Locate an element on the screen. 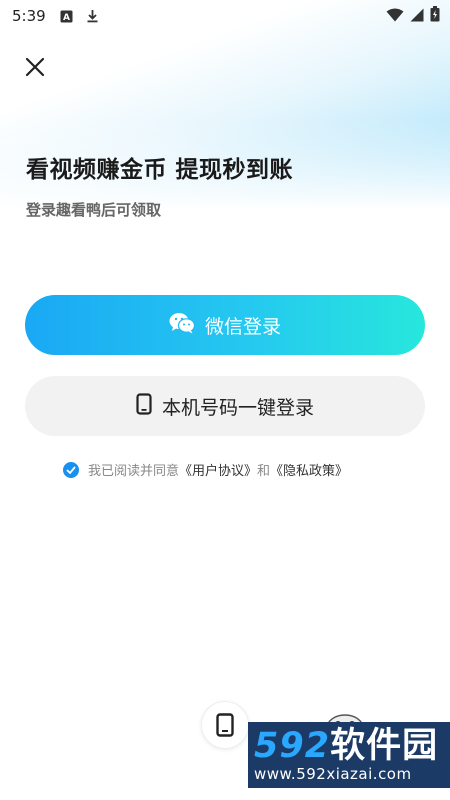 The height and width of the screenshot is (800, 450). wechat-login-button: 微信登录 is located at coordinates (225, 325).